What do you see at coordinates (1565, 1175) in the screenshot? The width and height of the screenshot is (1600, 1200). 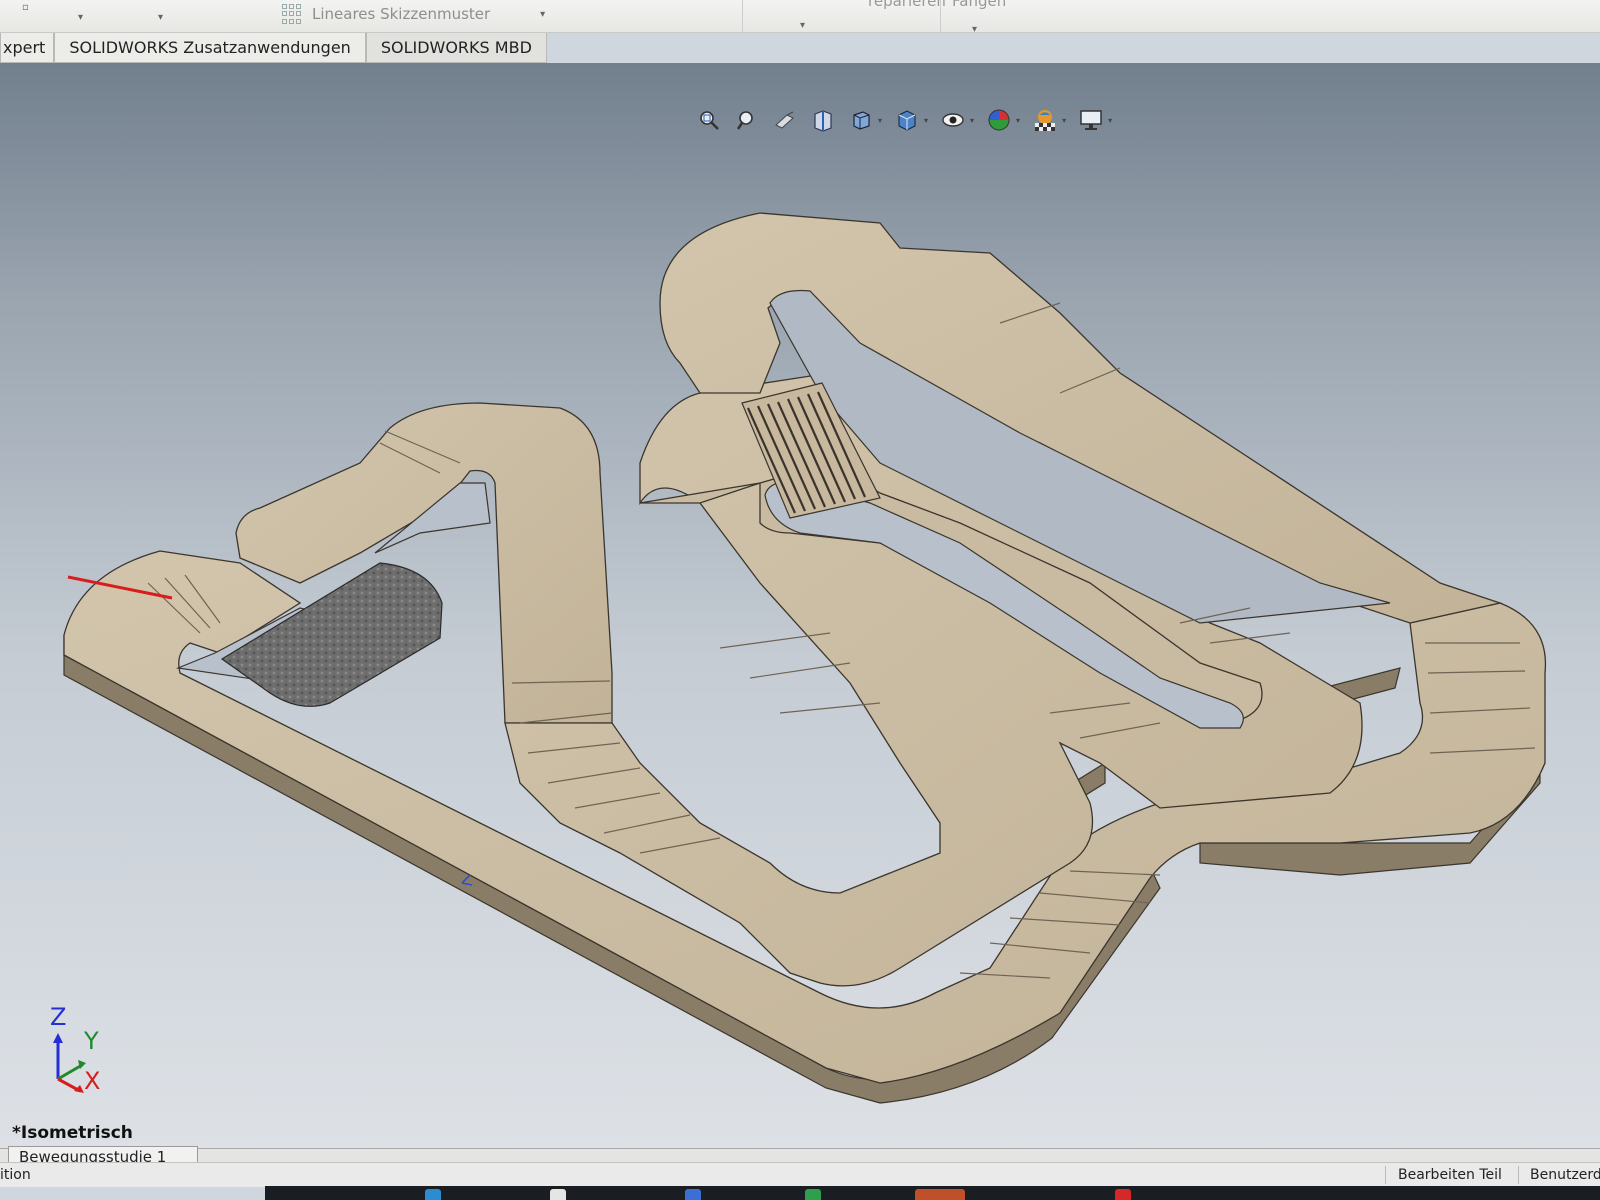 I see `status-user-defined: Benutzerd` at bounding box center [1565, 1175].